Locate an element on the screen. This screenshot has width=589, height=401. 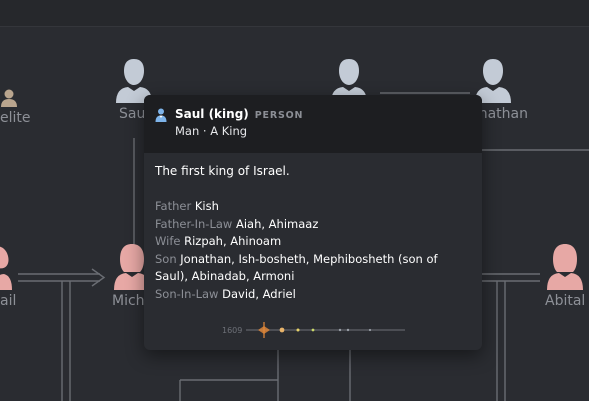
edge-arrow is located at coordinates (98, 277).